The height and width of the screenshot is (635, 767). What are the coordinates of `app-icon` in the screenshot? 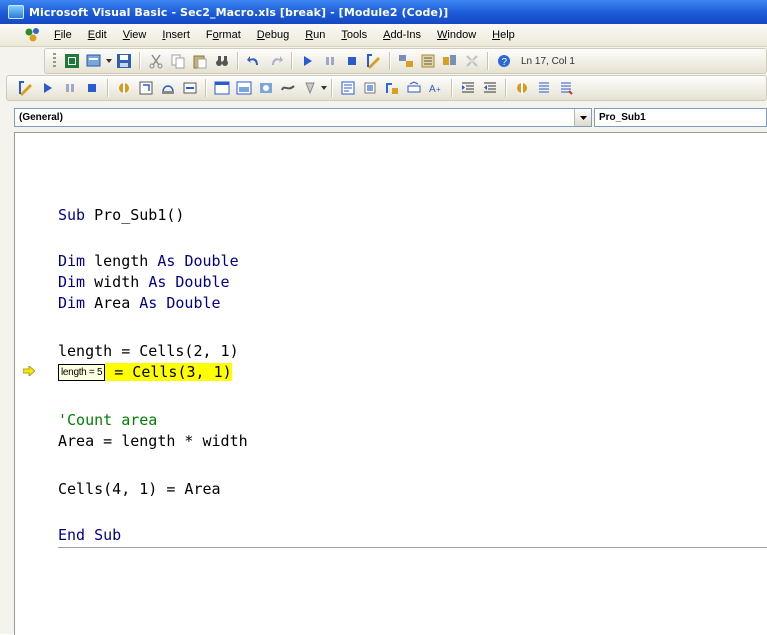 It's located at (16, 12).